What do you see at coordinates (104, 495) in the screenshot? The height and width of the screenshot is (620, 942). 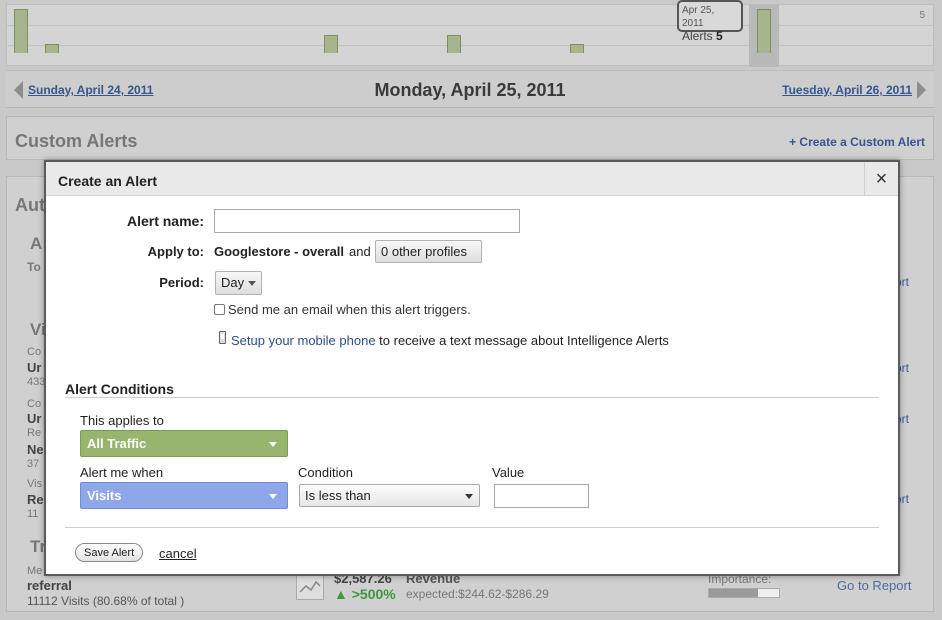 I see `alert-metric-value: Visits` at bounding box center [104, 495].